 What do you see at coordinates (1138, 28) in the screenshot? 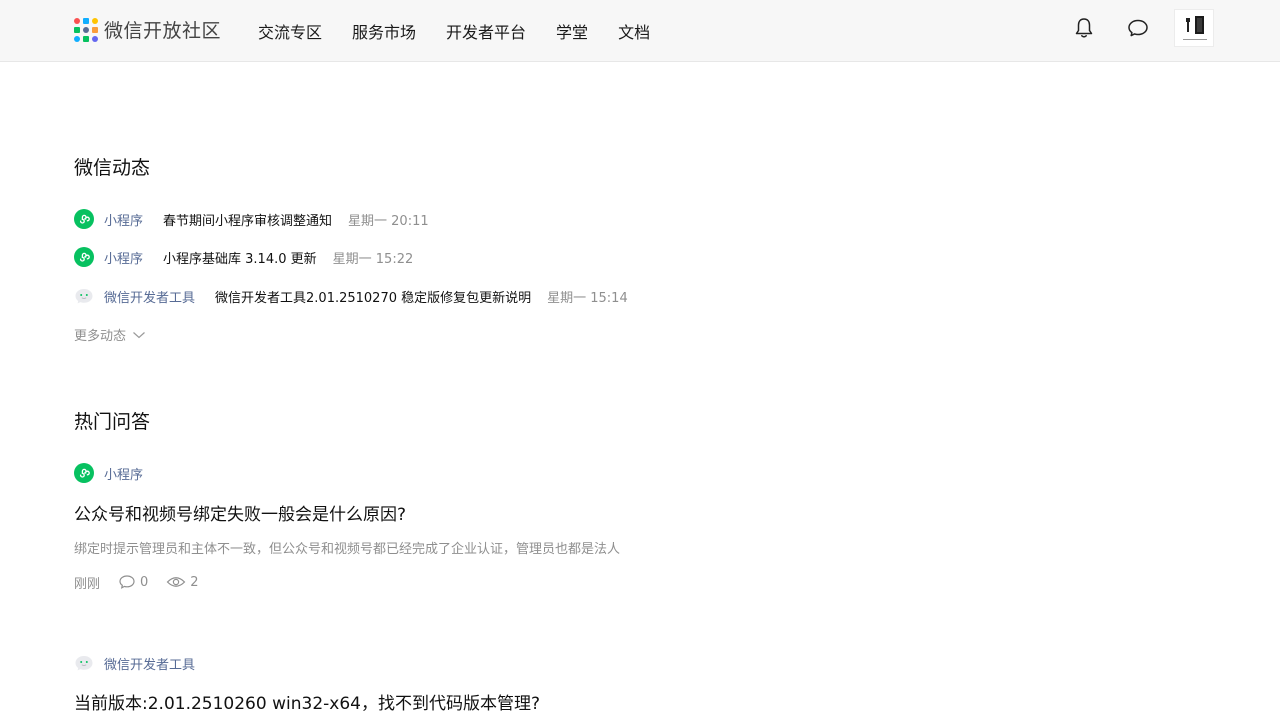
I see `message-icon` at bounding box center [1138, 28].